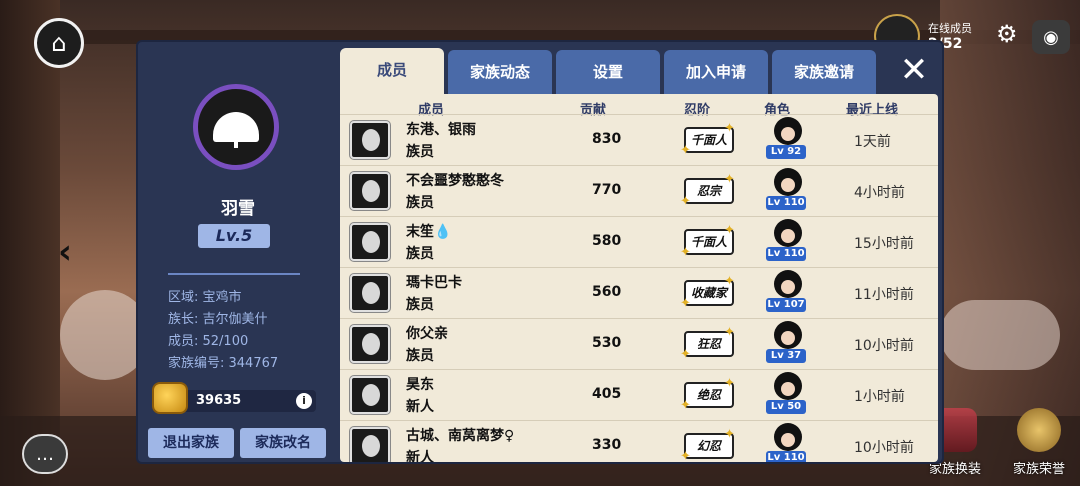 Image resolution: width=1080 pixels, height=486 pixels. I want to click on gold-coin-bag-icon, so click(170, 398).